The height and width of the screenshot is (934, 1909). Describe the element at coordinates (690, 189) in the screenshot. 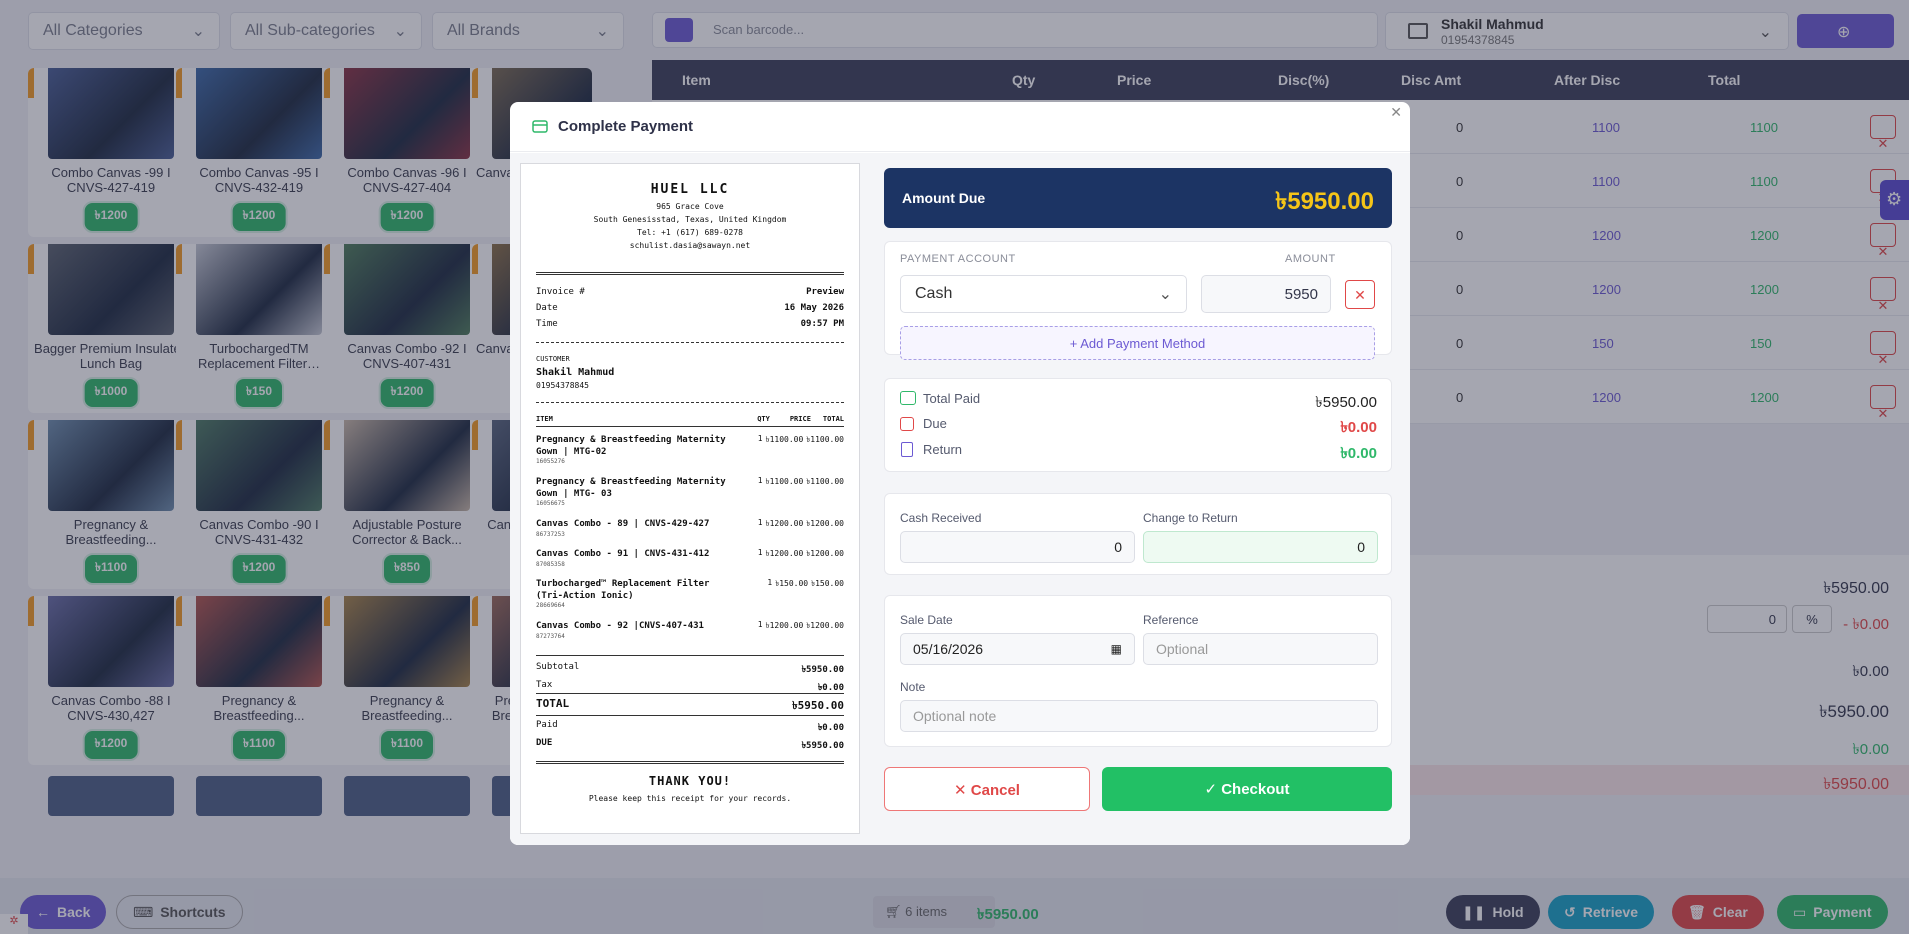

I see `receipt-company: HUEL LLC` at that location.